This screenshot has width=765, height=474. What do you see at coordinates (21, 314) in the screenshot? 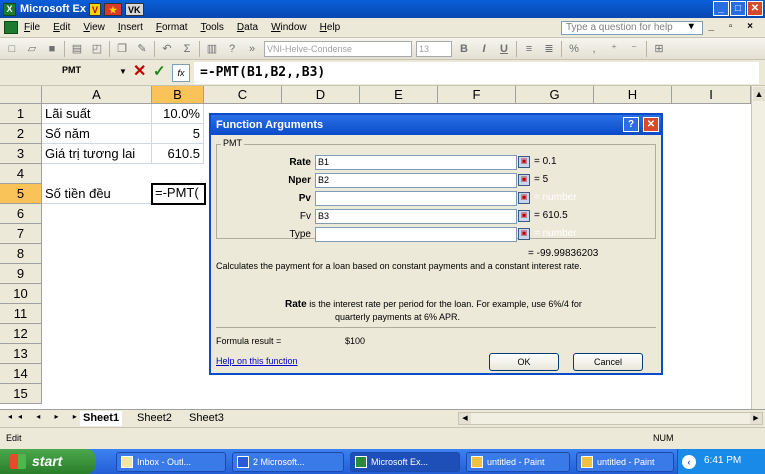
I see `row-header-11: 11` at bounding box center [21, 314].